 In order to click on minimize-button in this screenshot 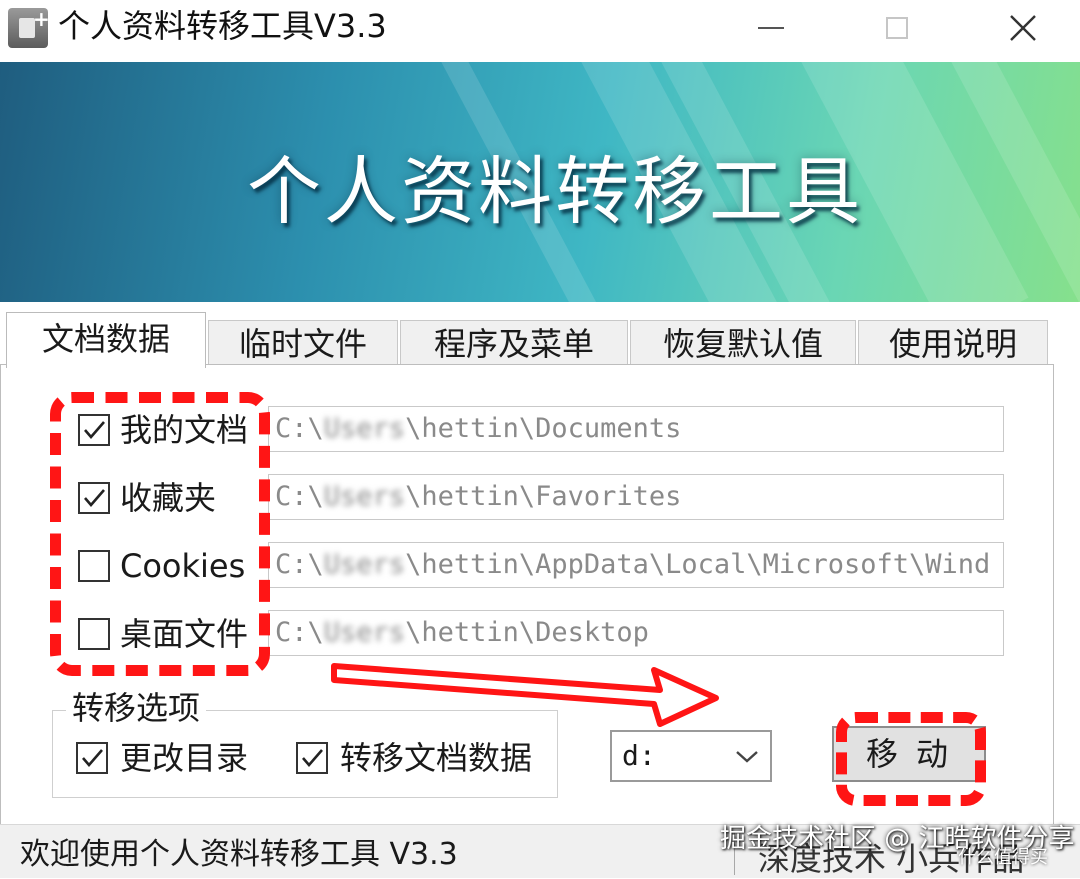, I will do `click(771, 28)`.